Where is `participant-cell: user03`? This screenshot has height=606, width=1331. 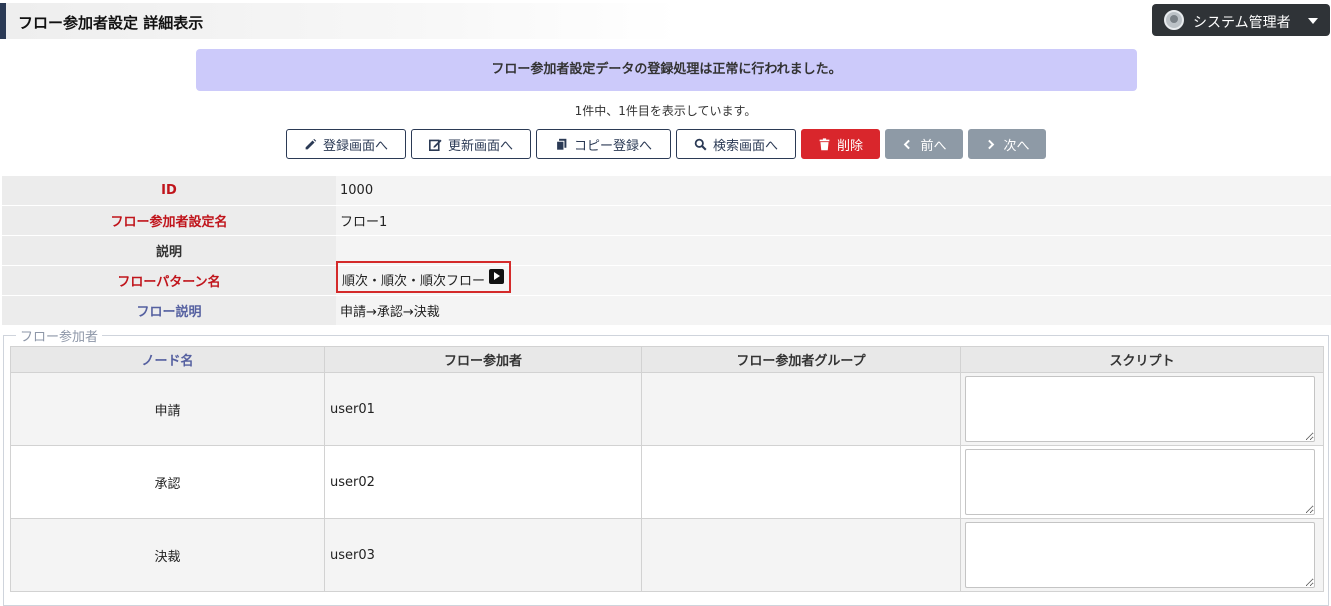
participant-cell: user03 is located at coordinates (483, 555).